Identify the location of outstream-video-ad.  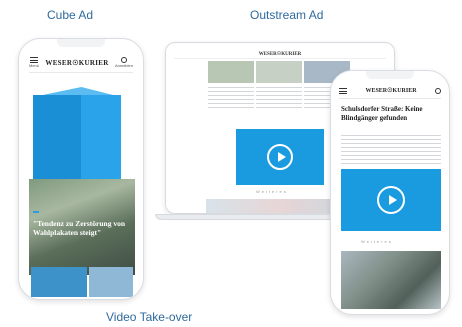
(280, 157).